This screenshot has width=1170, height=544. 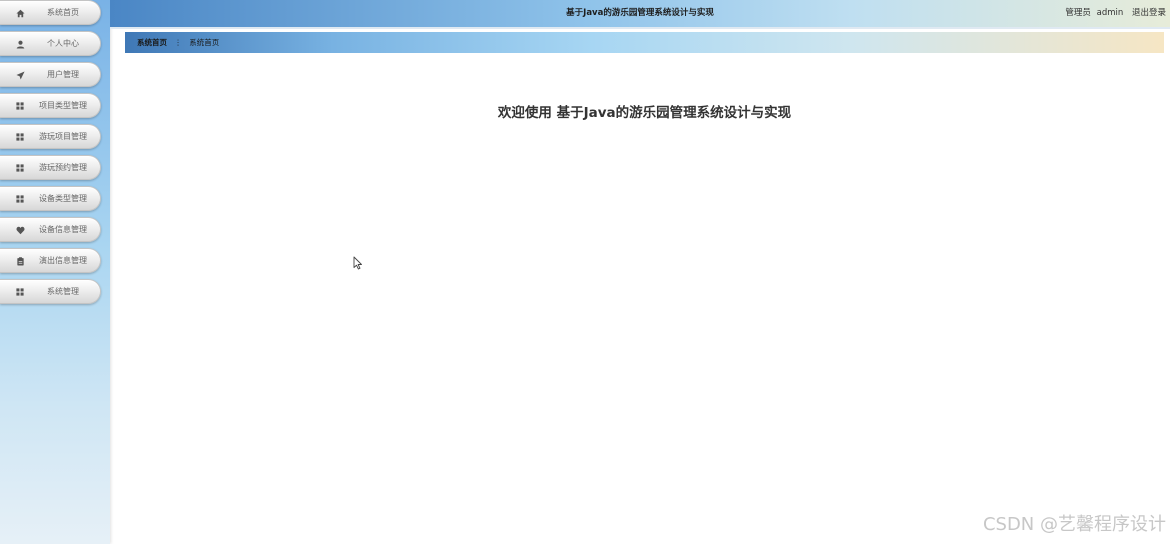 I want to click on sidebar-item-user-management: 用户管理, so click(x=50, y=74).